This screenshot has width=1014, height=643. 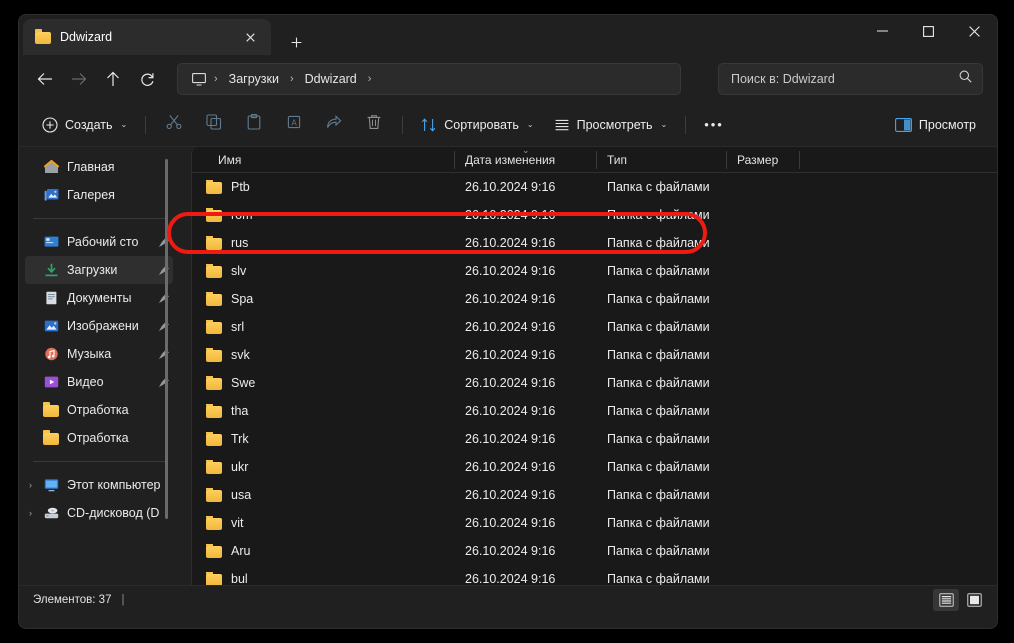 I want to click on search-box, so click(x=850, y=79).